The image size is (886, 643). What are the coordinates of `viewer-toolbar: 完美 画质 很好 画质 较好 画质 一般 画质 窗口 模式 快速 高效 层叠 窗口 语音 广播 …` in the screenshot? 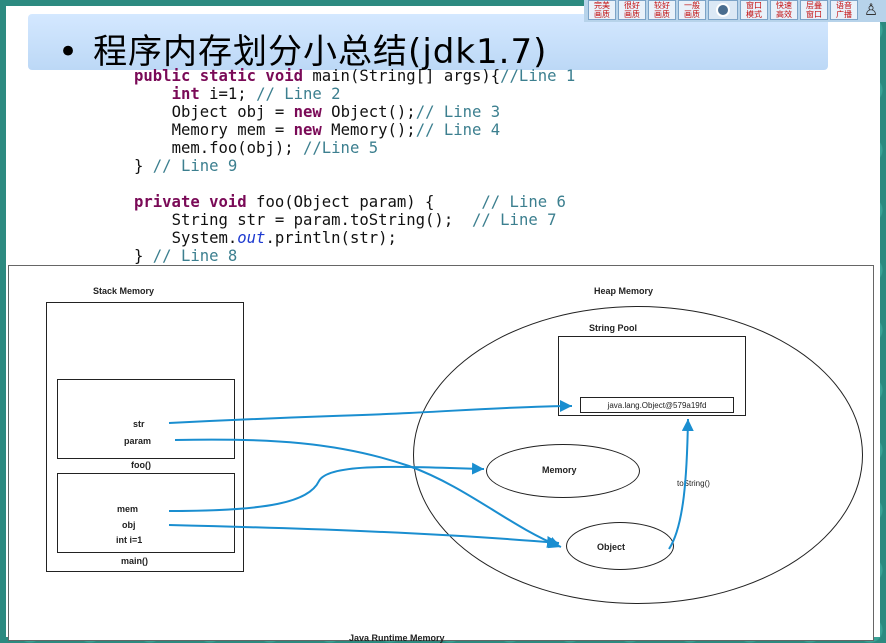 It's located at (735, 11).